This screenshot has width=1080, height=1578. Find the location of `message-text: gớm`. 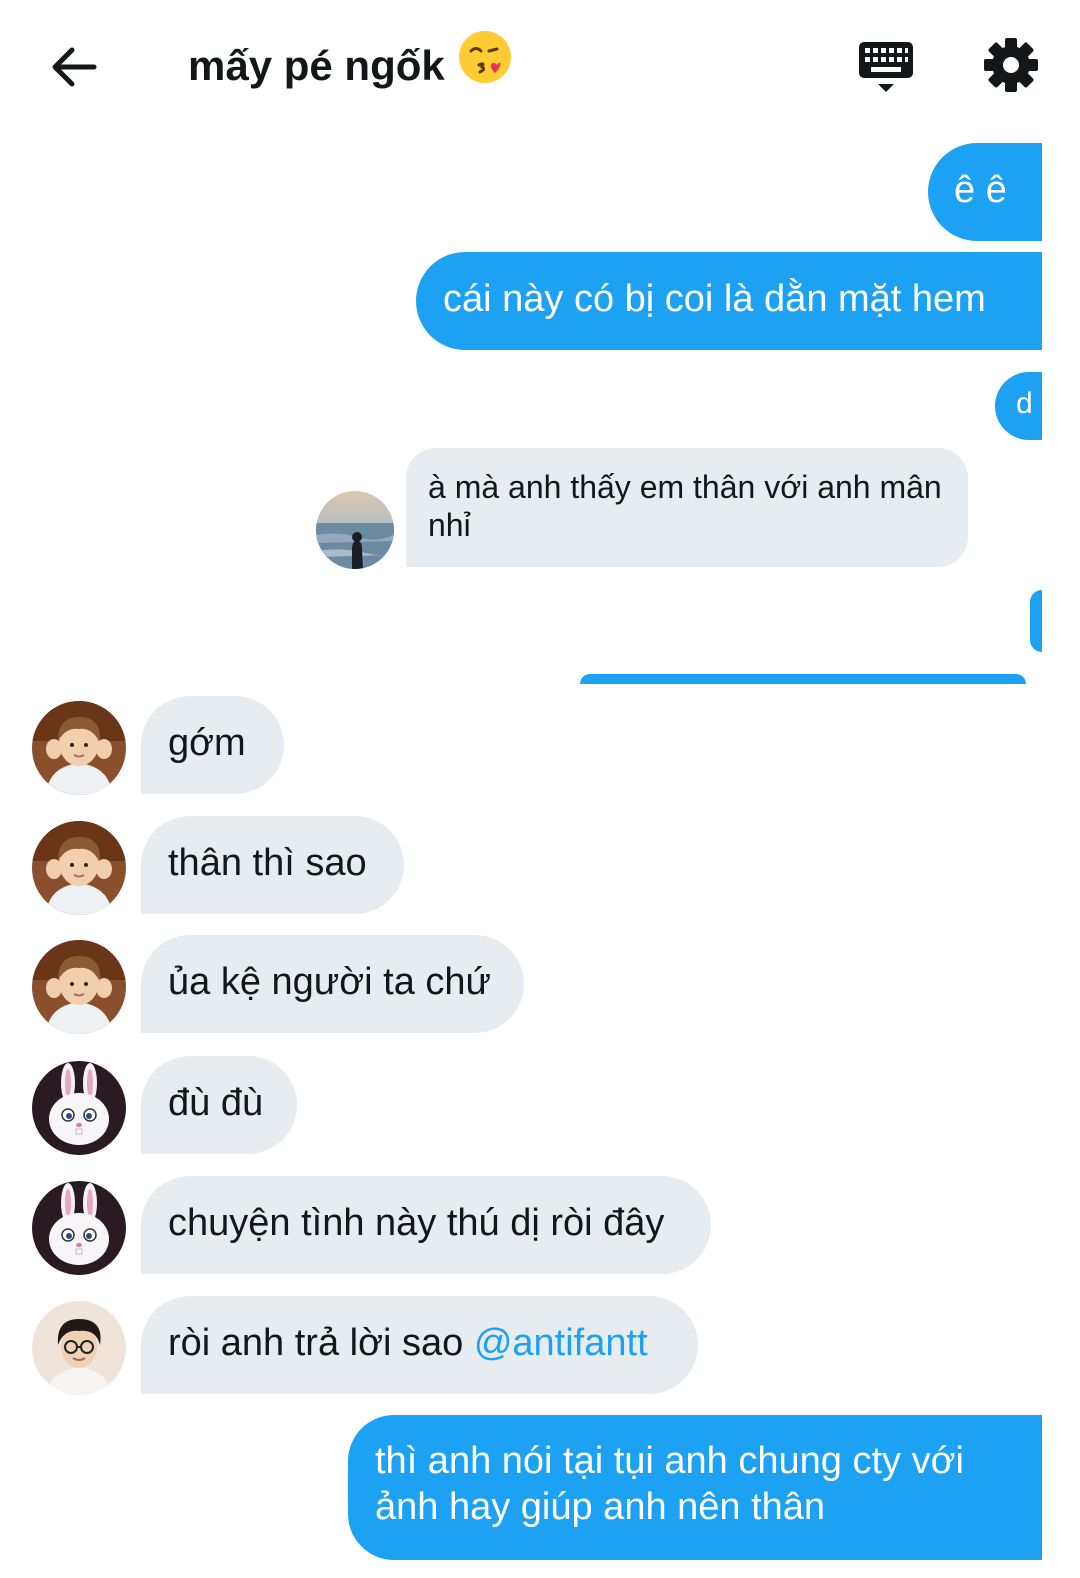

message-text: gớm is located at coordinates (207, 743).